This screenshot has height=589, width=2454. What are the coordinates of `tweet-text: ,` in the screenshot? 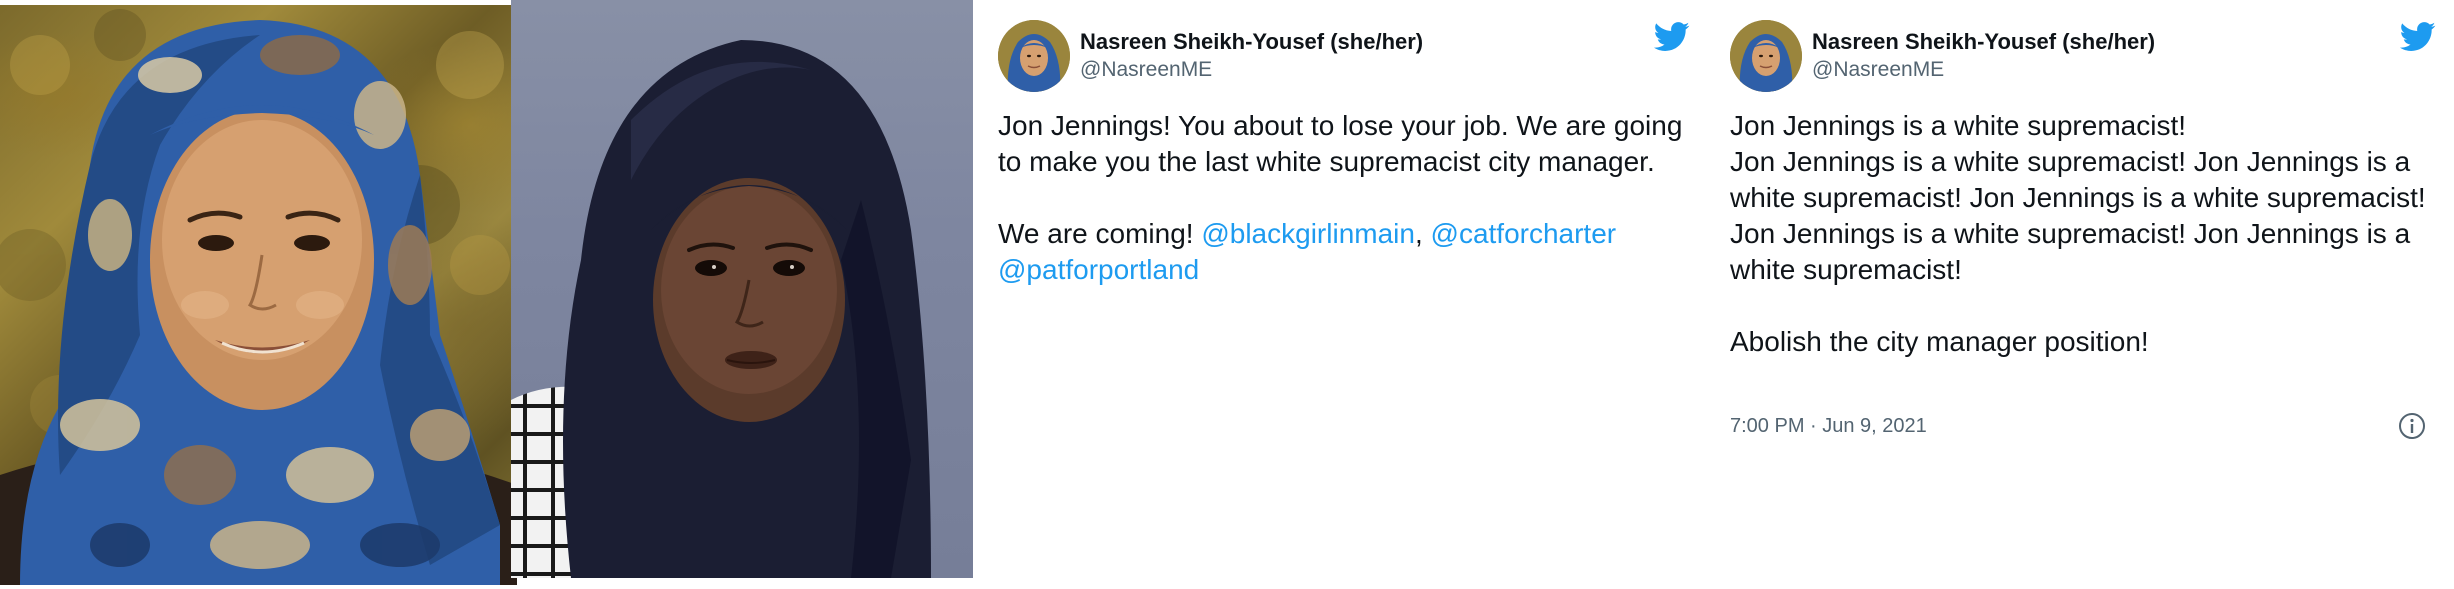 It's located at (1422, 233).